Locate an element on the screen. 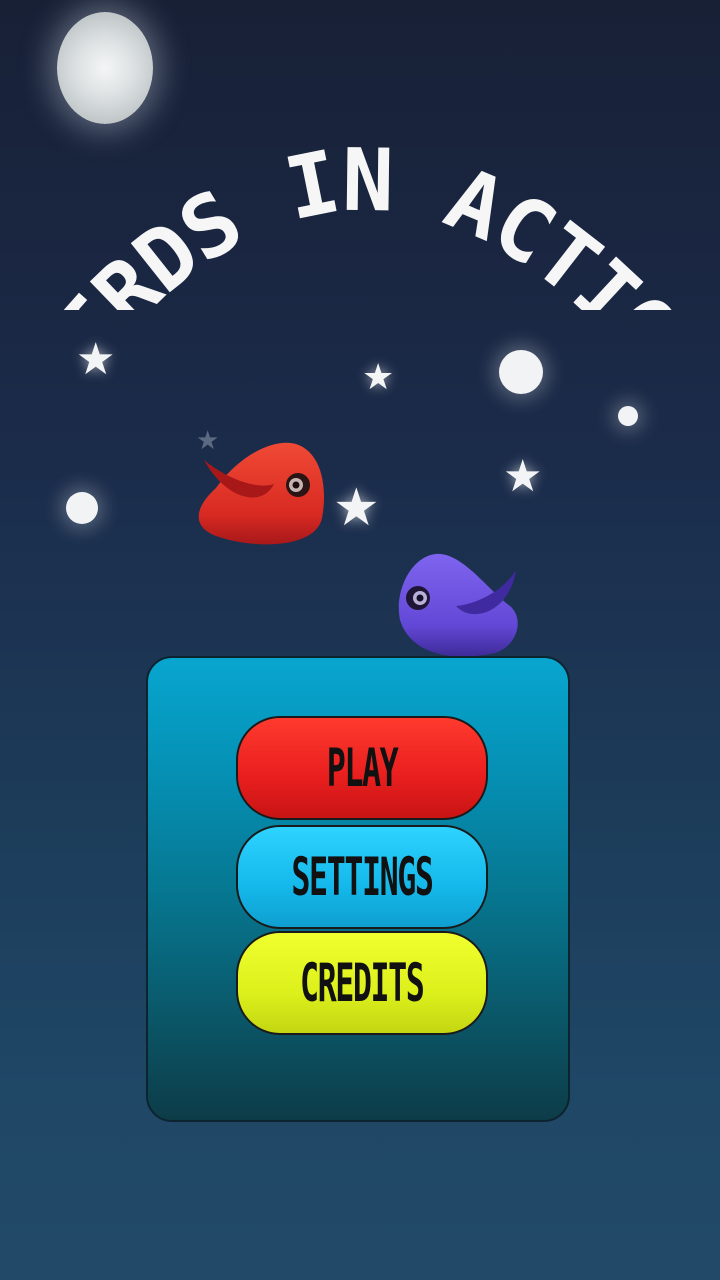 The height and width of the screenshot is (1280, 720). play-button-label: Play is located at coordinates (362, 768).